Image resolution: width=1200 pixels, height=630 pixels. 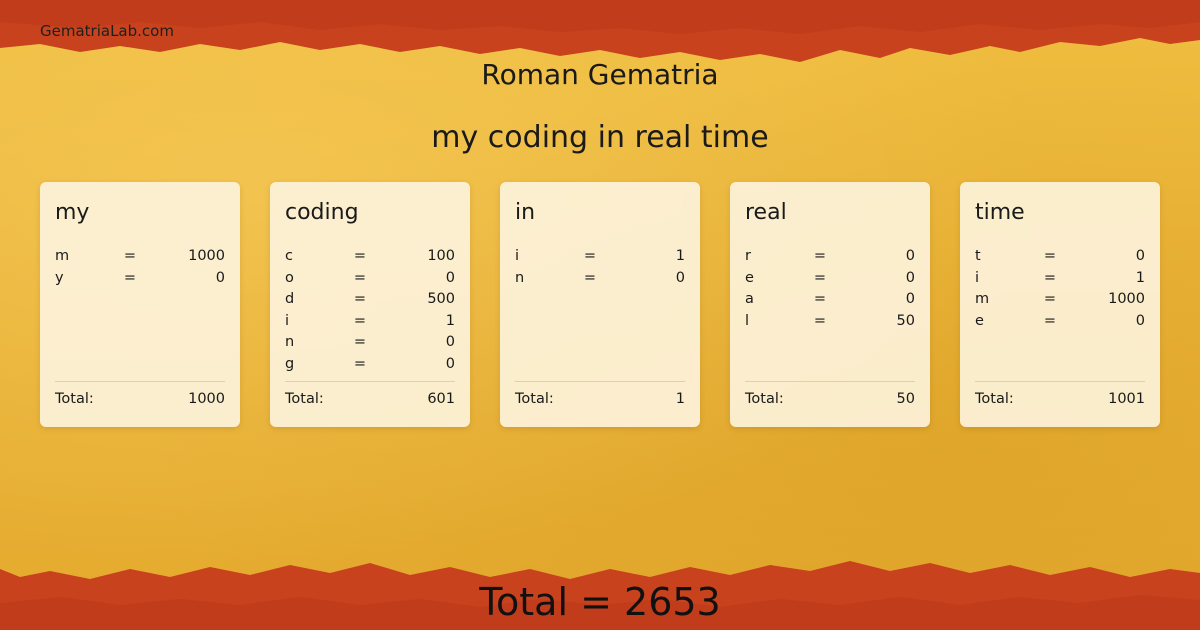 What do you see at coordinates (290, 299) in the screenshot?
I see `letter: d` at bounding box center [290, 299].